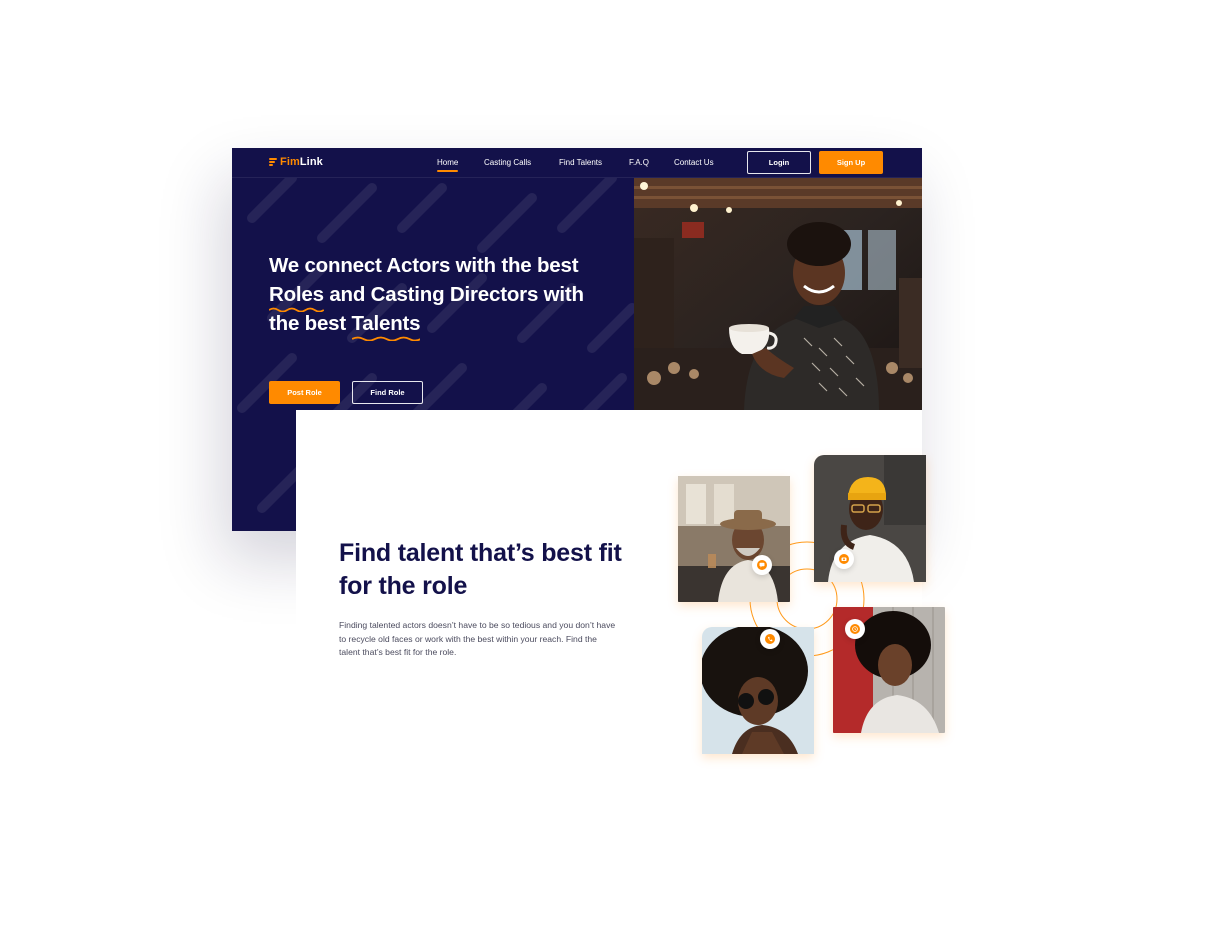 This screenshot has height=950, width=1220. Describe the element at coordinates (580, 162) in the screenshot. I see `nav-link-find-talents: Find Talents` at that location.